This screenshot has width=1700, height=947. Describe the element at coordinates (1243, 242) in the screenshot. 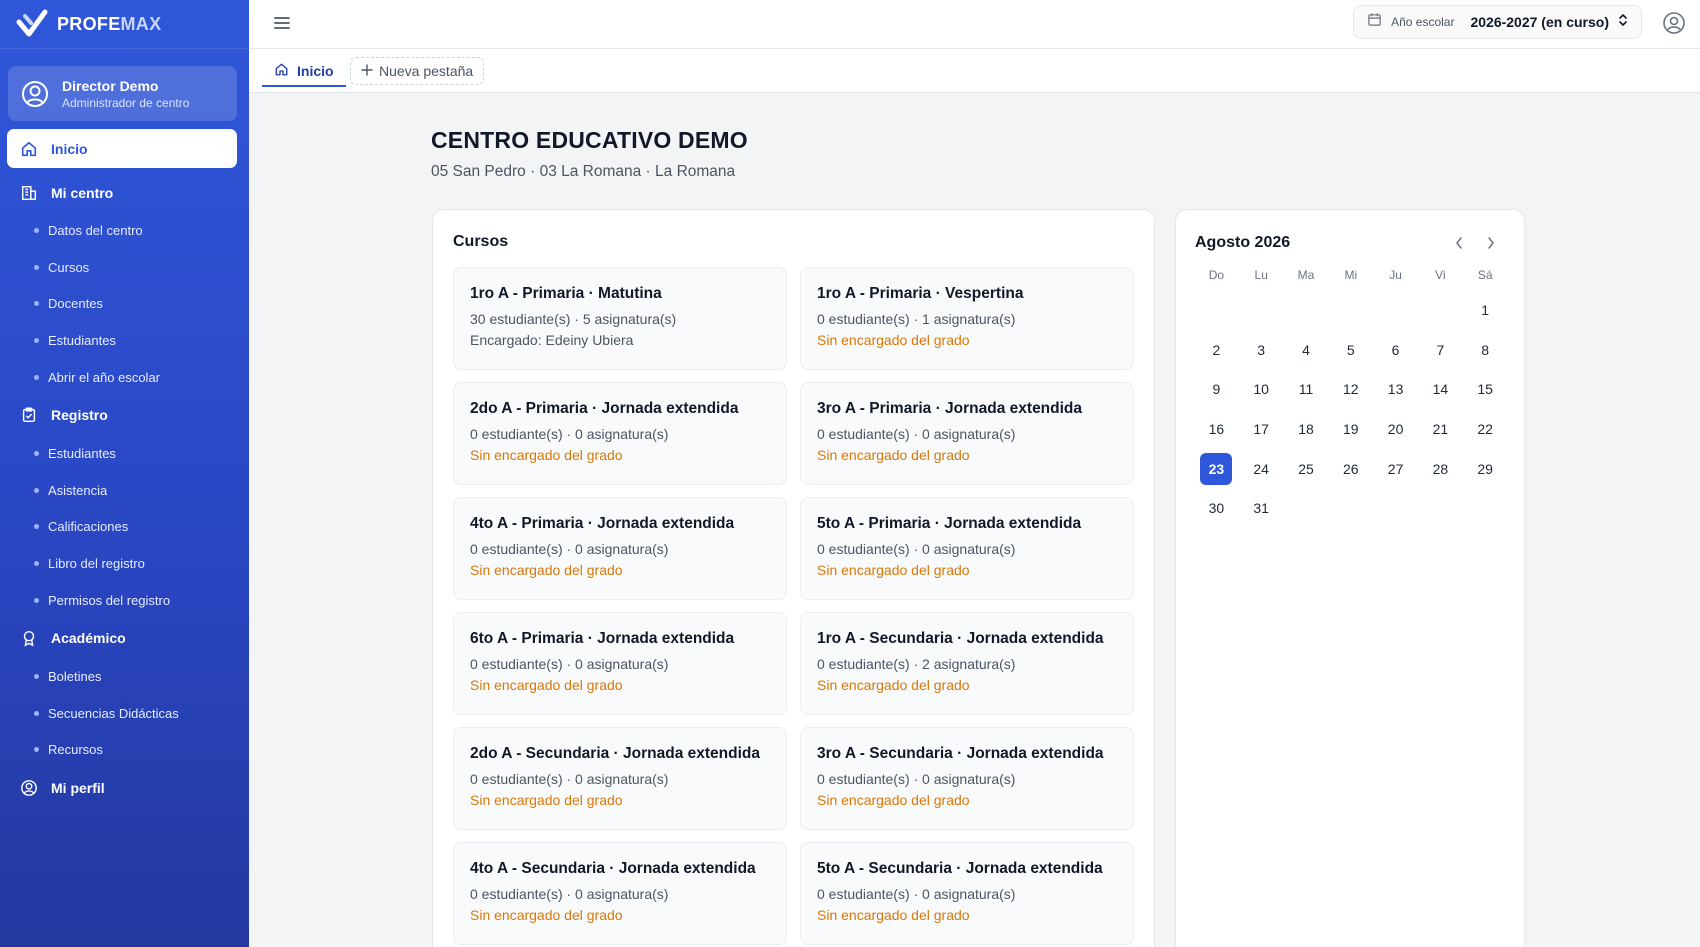

I see `calendar-month-title: Agosto 2026` at that location.